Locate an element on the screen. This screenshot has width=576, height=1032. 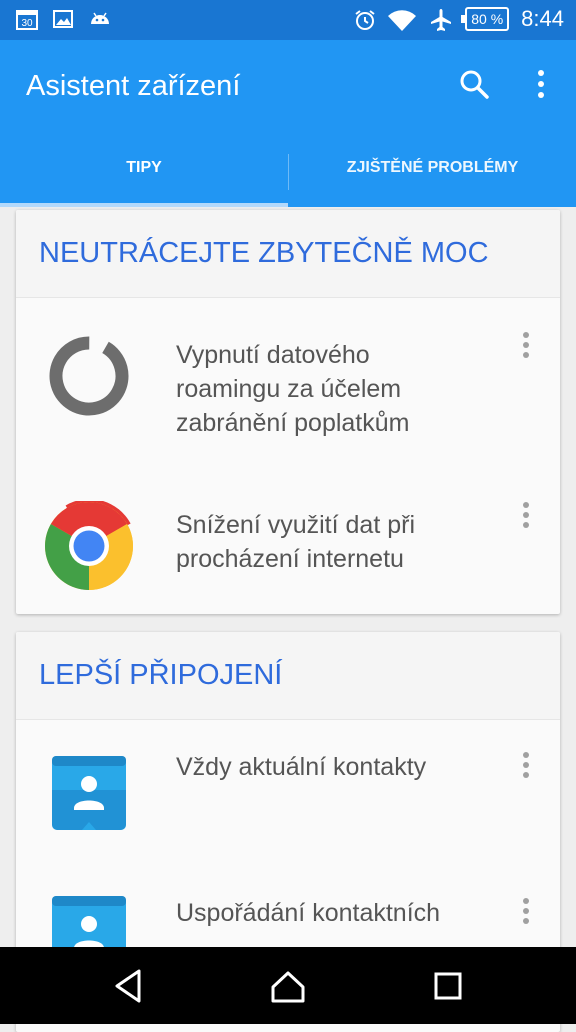
back-button is located at coordinates (128, 986).